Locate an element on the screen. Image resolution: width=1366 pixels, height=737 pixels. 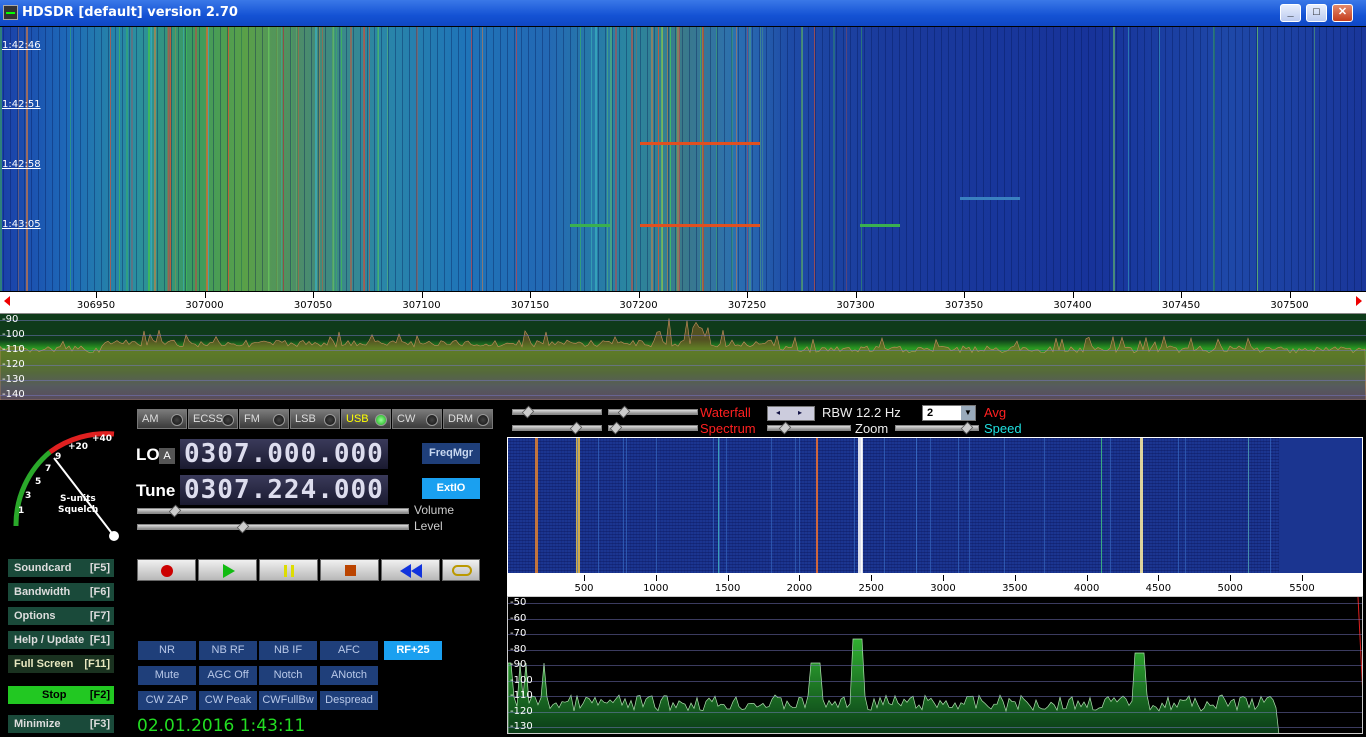
extio-button: ExtIO is located at coordinates (451, 488).